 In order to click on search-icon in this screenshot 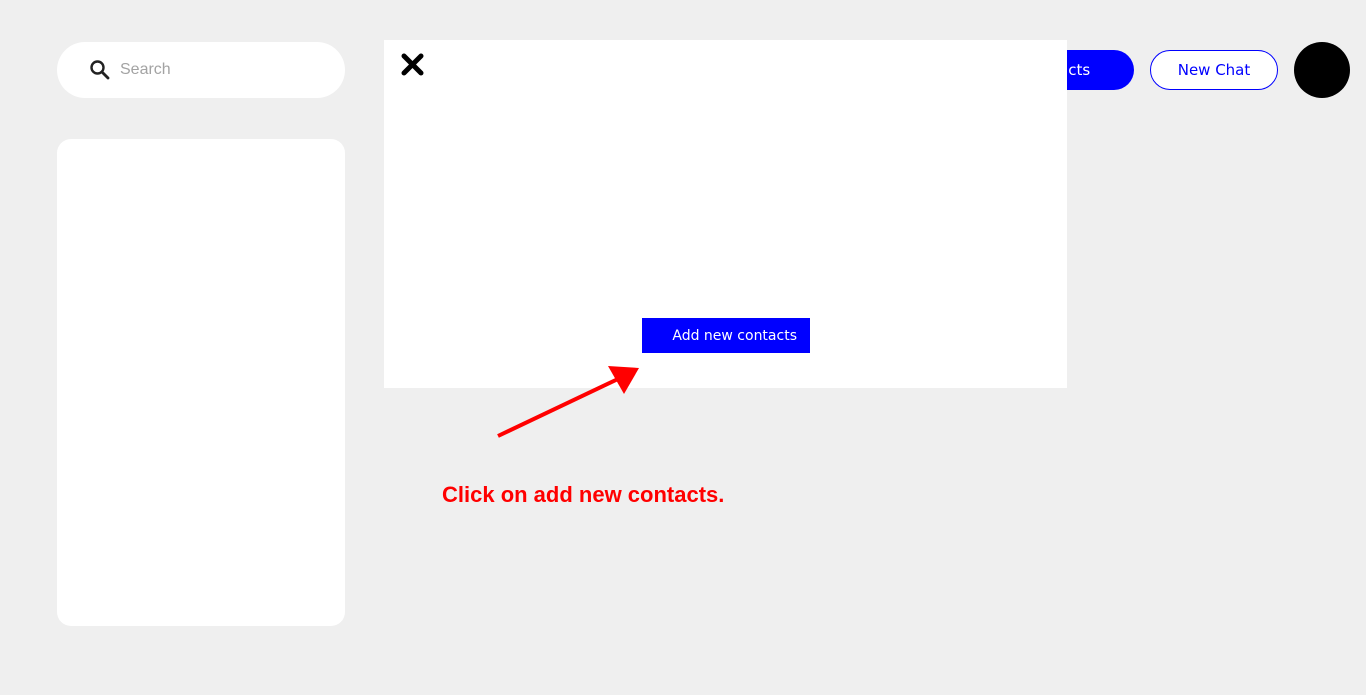, I will do `click(100, 70)`.